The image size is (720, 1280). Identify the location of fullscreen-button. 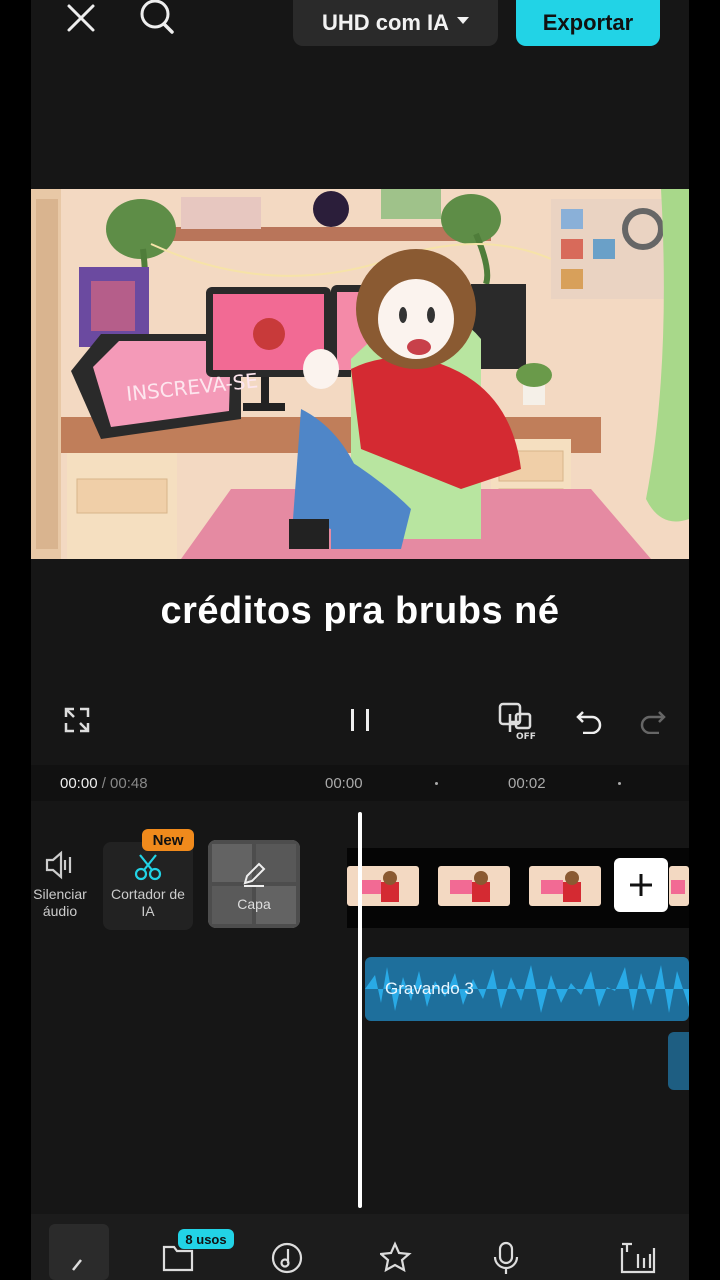
(77, 720).